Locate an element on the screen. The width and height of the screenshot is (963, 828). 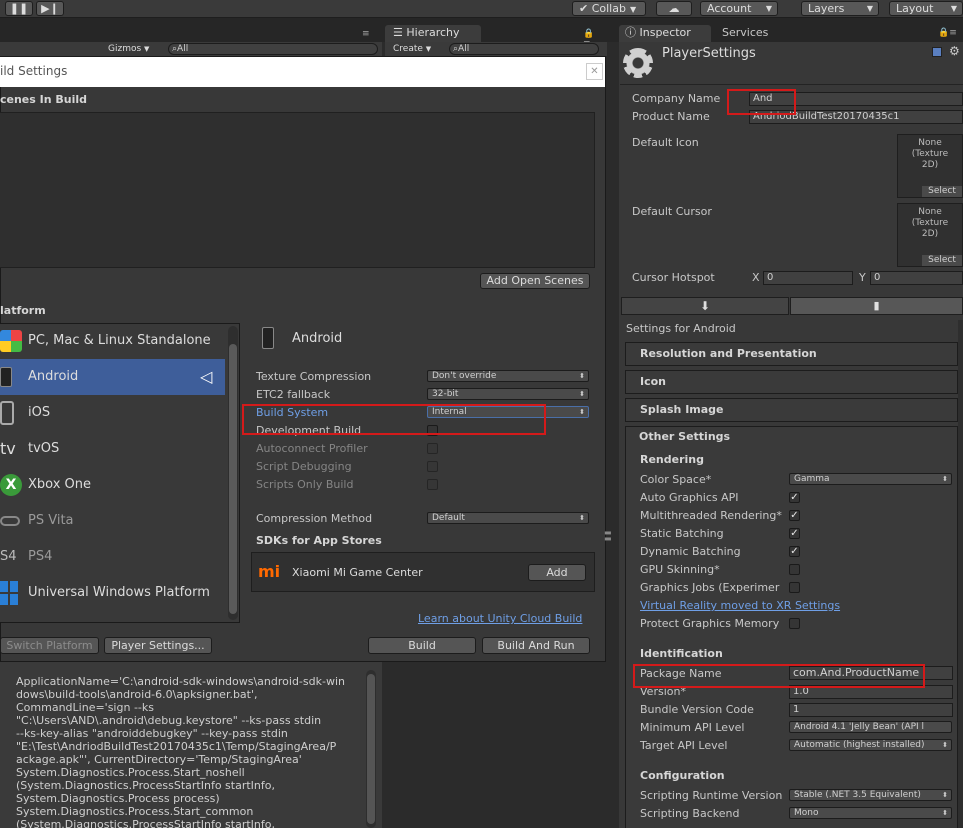
platform-item-android: Android ◁ is located at coordinates (112, 377).